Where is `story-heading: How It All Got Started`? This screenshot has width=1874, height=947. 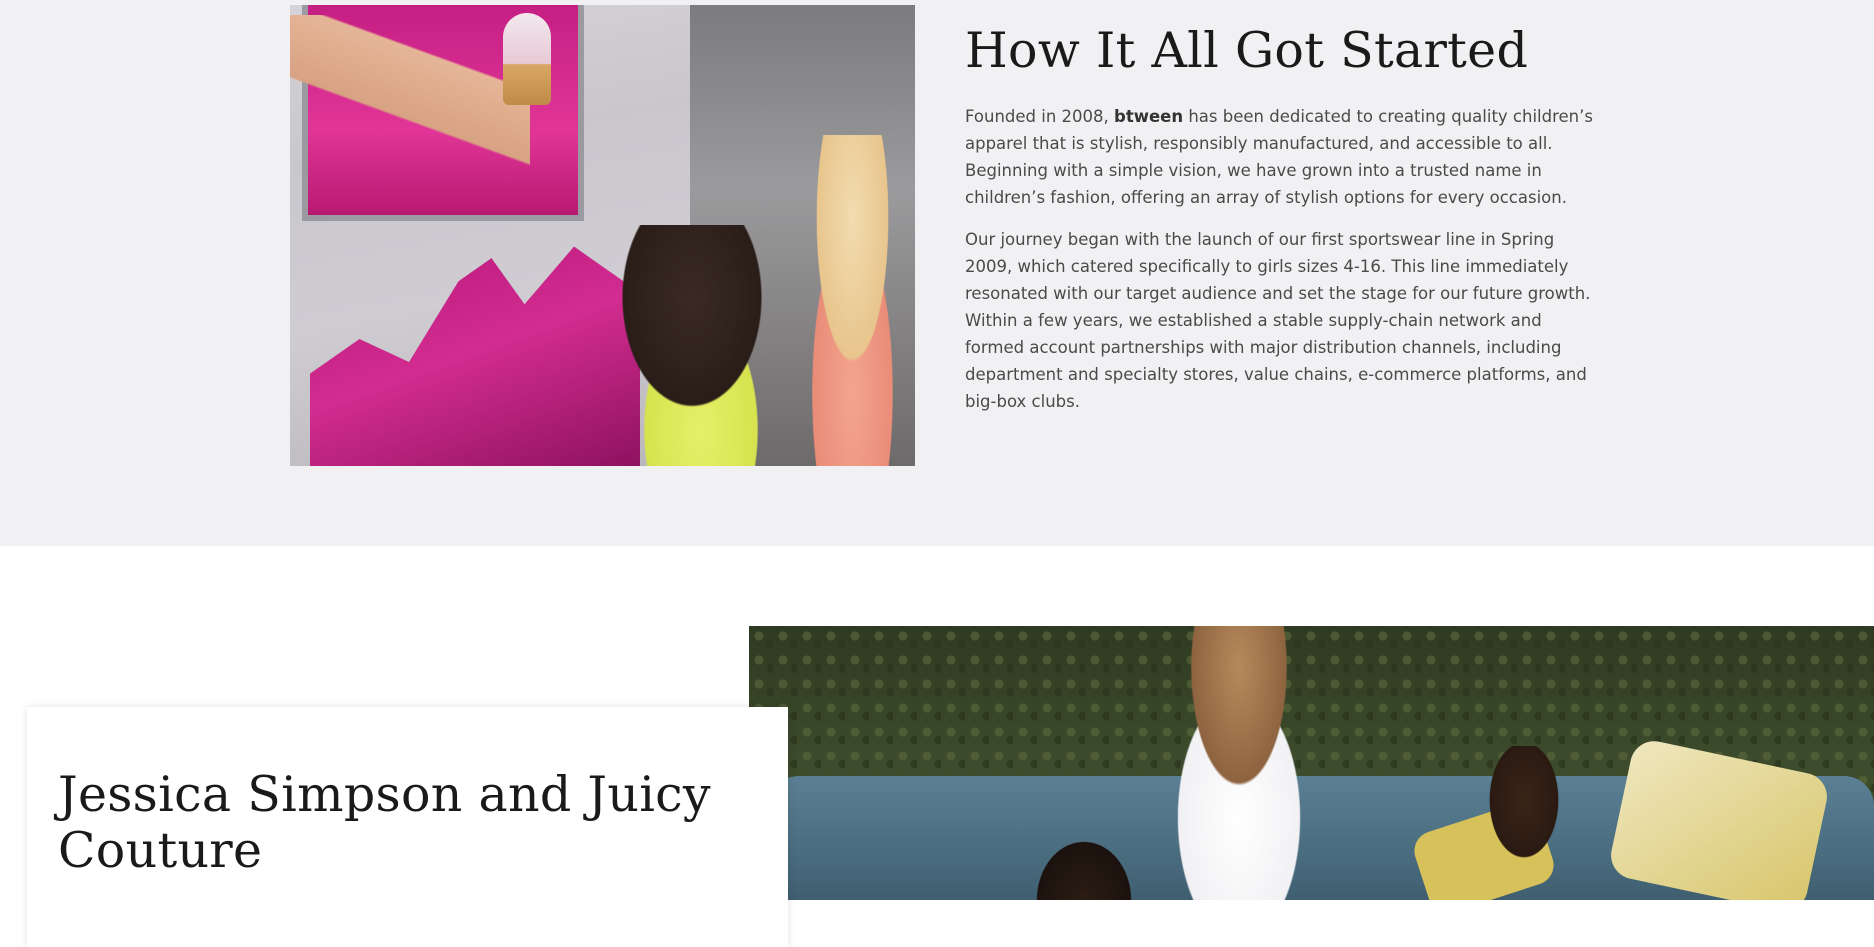
story-heading: How It All Got Started is located at coordinates (1247, 50).